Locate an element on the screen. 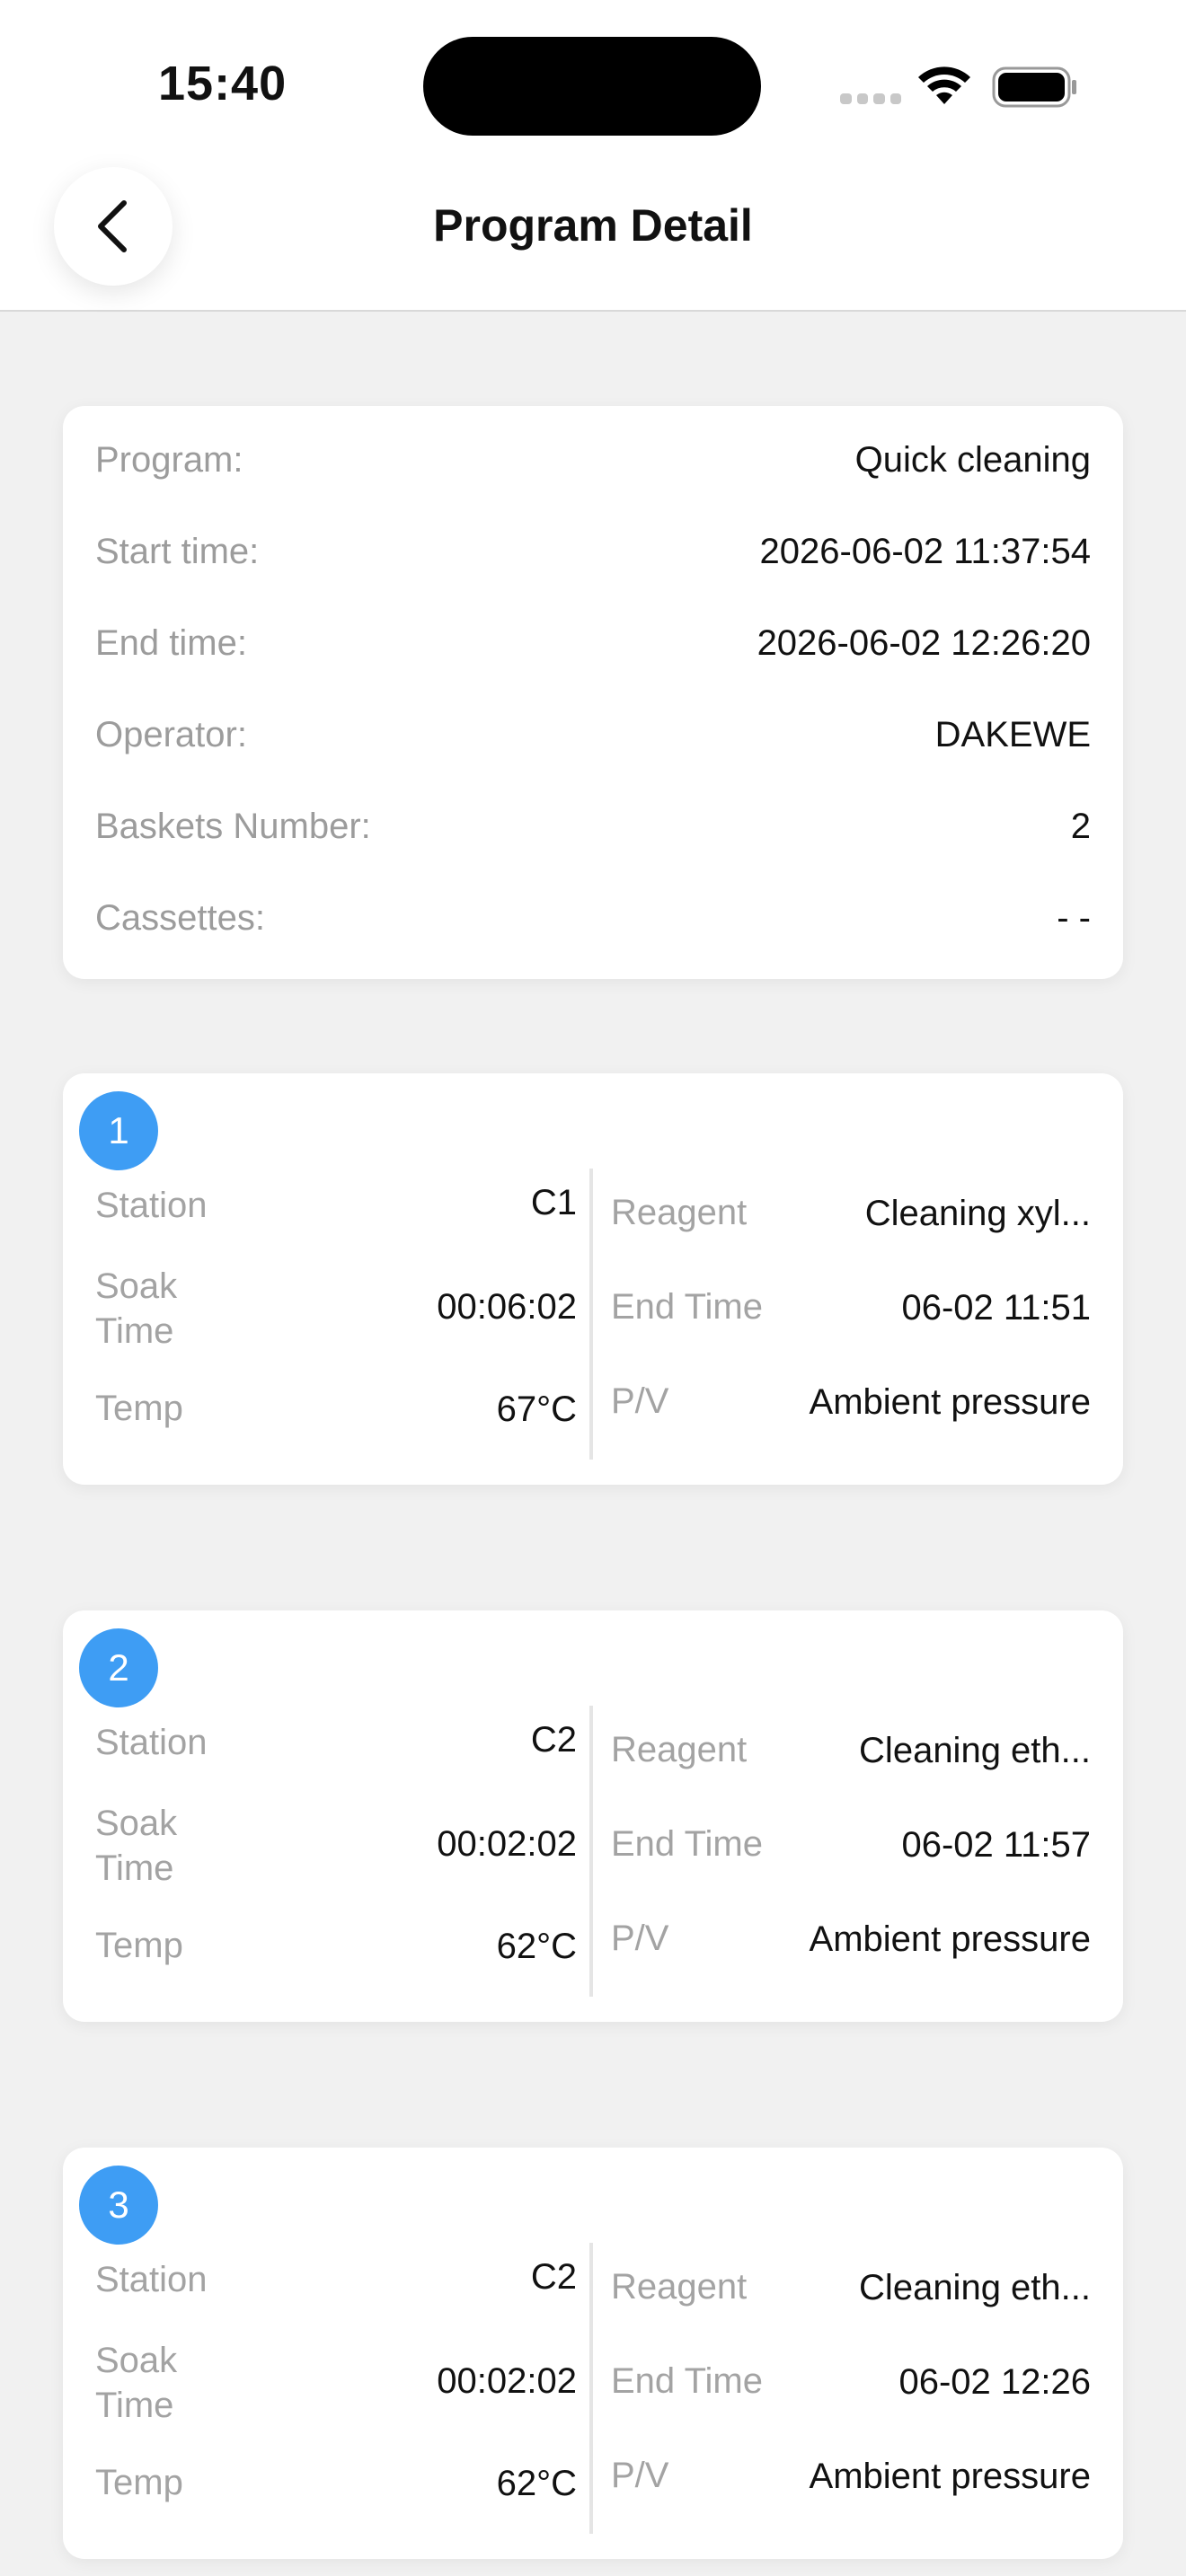 This screenshot has height=2576, width=1186. summary-row-program: Program: Quick cleaning is located at coordinates (593, 460).